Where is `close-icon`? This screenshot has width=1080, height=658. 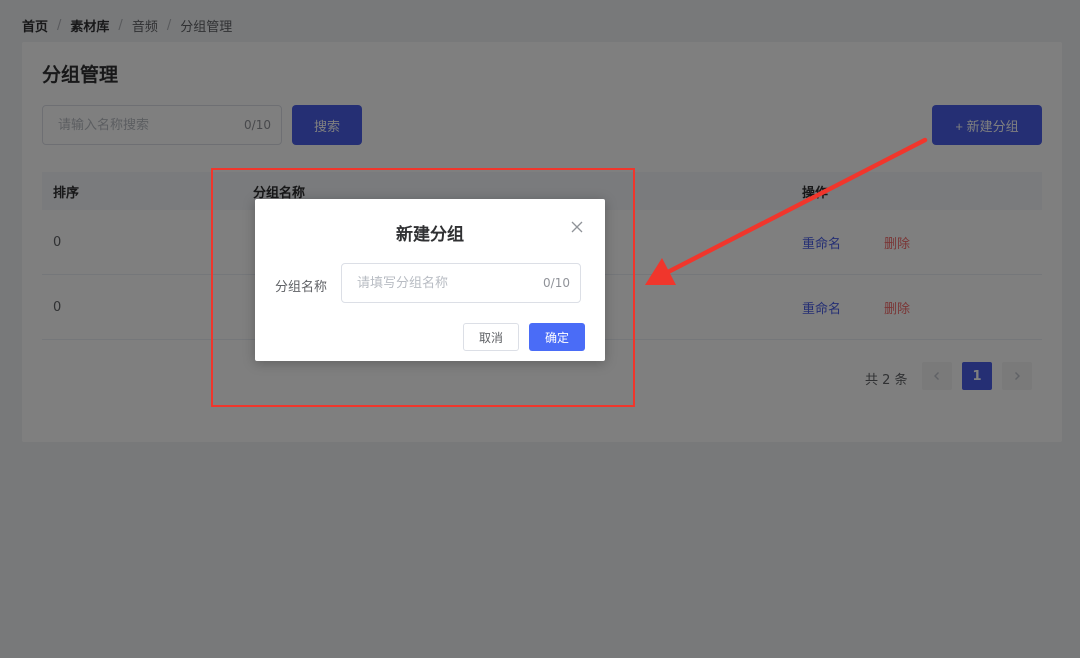
close-icon is located at coordinates (577, 227).